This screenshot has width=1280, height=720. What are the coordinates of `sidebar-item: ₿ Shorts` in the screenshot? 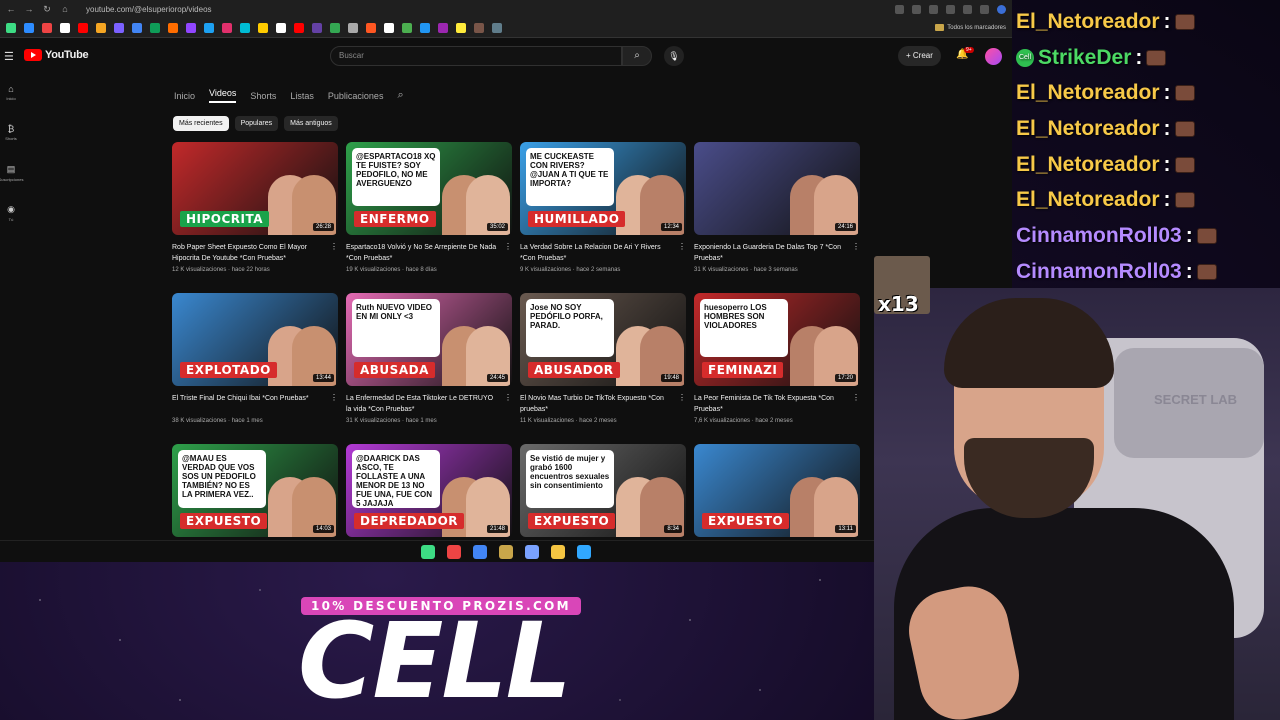 It's located at (11, 140).